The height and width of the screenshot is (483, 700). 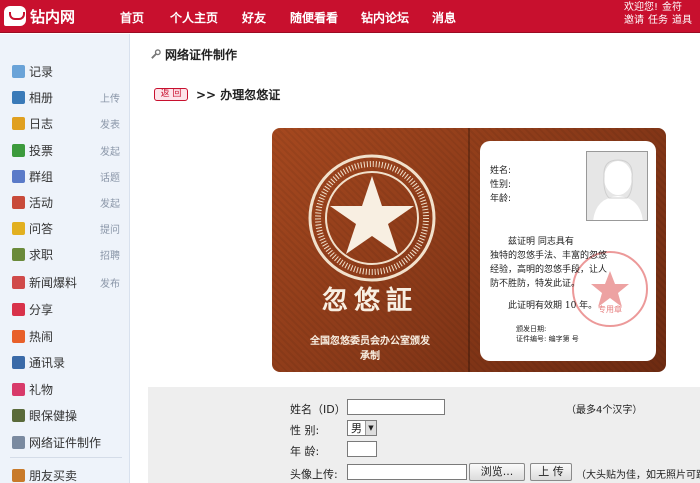 I want to click on sidebar-item-action: 发布, so click(x=112, y=282).